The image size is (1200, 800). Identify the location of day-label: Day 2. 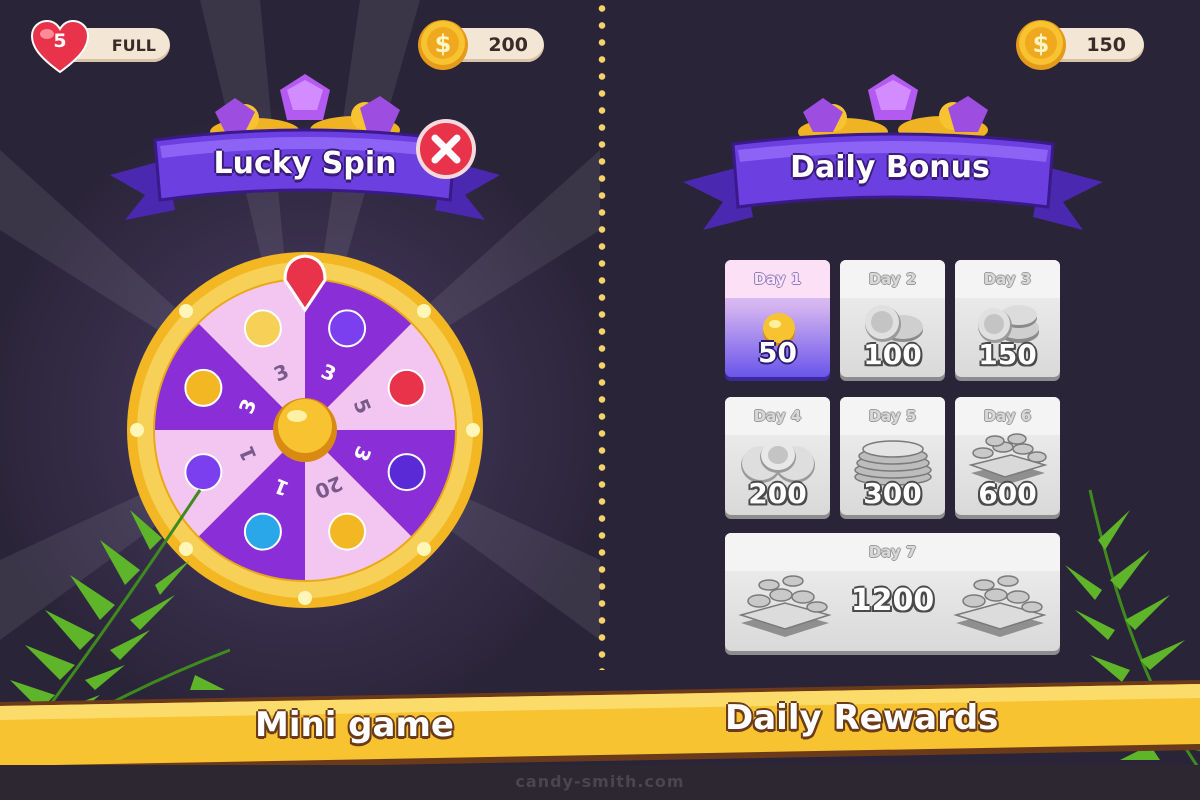
(892, 279).